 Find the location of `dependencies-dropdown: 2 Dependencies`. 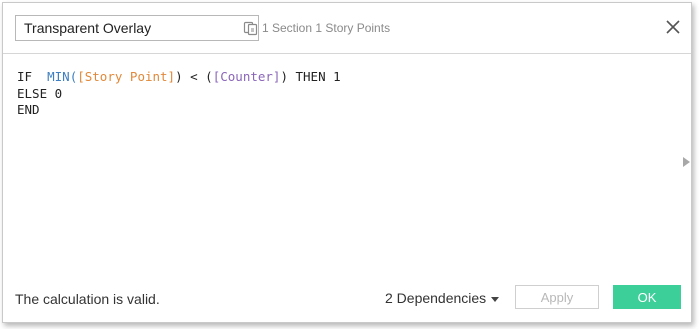

dependencies-dropdown: 2 Dependencies is located at coordinates (442, 298).